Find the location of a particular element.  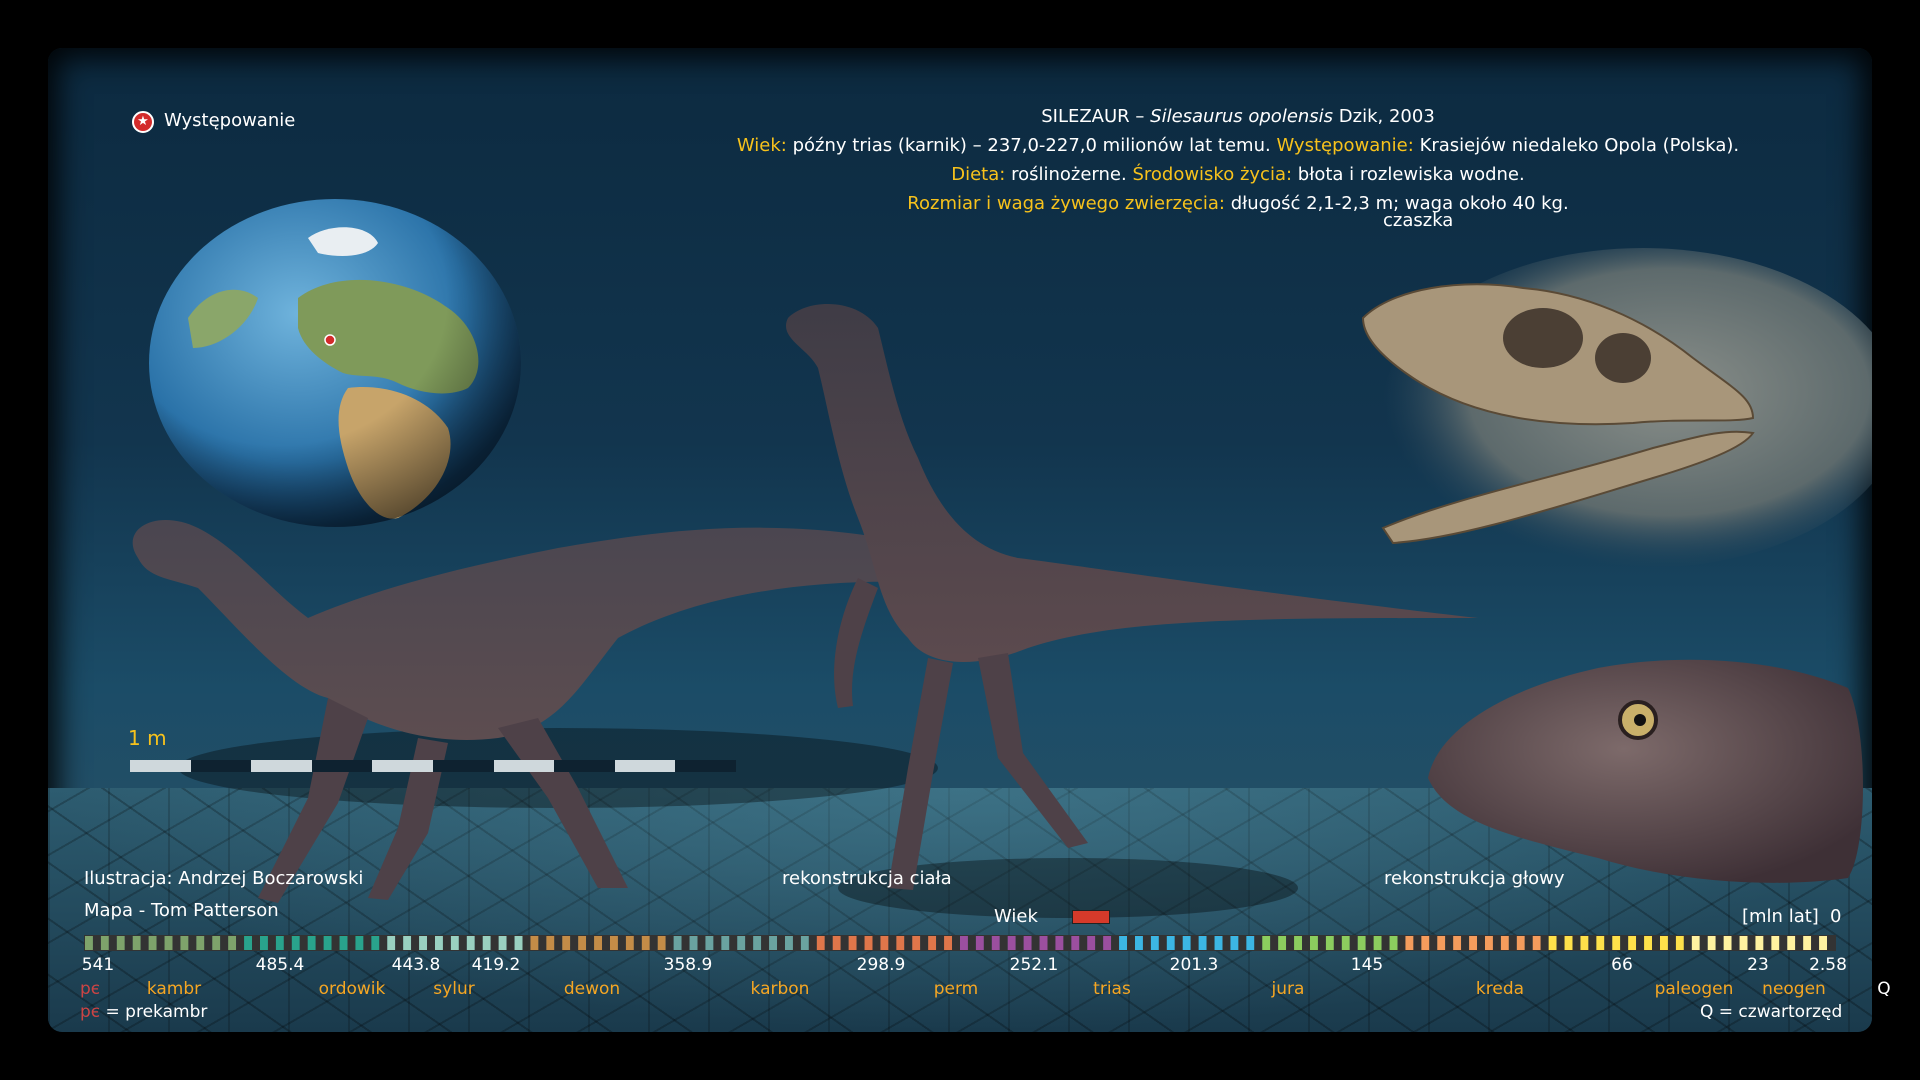

occurrence-label: Występowanie: is located at coordinates (1345, 145).